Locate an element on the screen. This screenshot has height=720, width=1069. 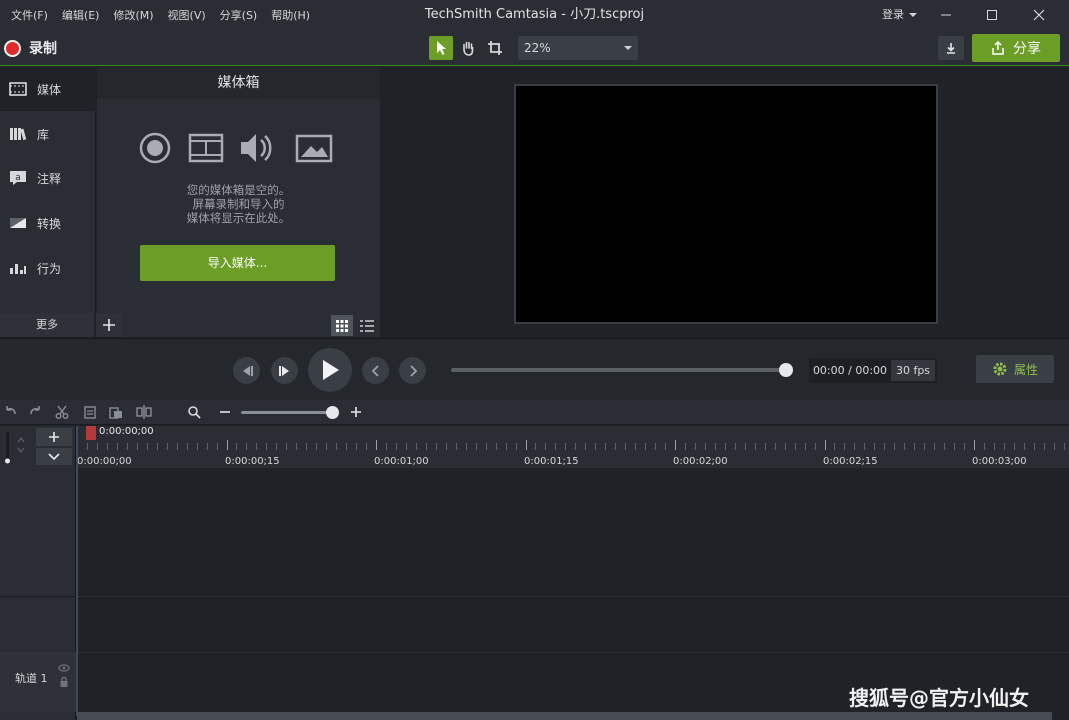
main-toolbar: 录制 22% 分享 is located at coordinates (534, 48).